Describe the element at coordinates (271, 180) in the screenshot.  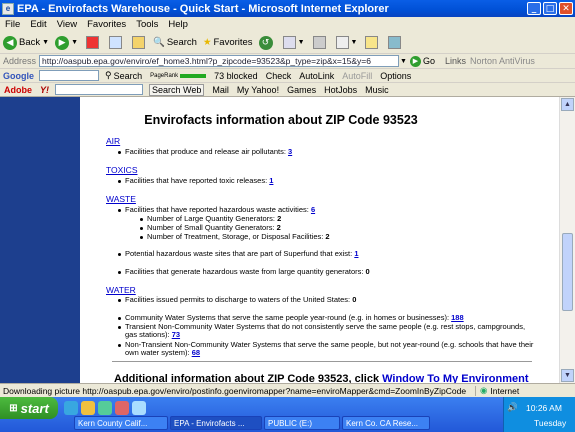
I see `toxics-count-link: 1` at that location.